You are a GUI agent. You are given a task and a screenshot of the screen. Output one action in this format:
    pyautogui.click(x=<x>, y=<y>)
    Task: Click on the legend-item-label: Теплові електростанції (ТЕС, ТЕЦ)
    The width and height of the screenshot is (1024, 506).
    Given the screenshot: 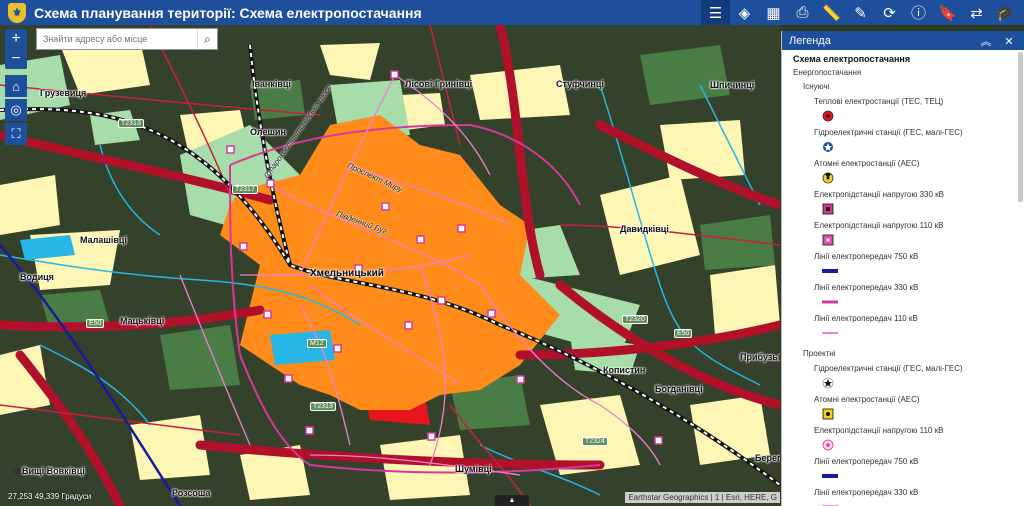 What is the action you would take?
    pyautogui.click(x=879, y=101)
    